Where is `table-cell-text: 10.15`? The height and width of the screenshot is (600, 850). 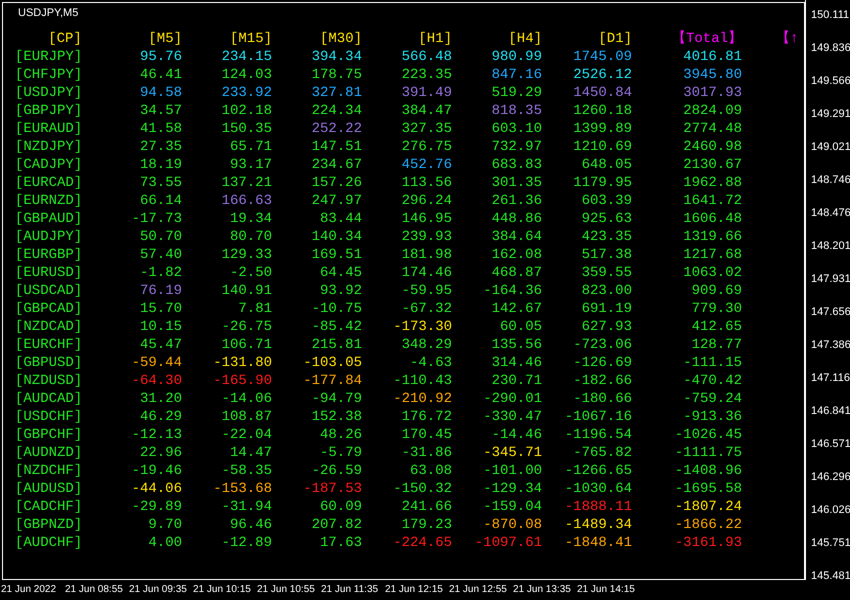
table-cell-text: 10.15 is located at coordinates (160, 327).